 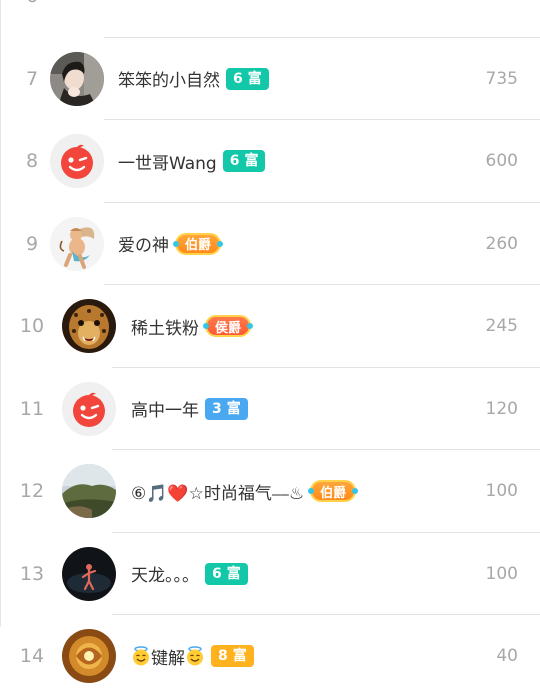 I want to click on name-group: 天龙。。。 6 富, so click(x=189, y=574).